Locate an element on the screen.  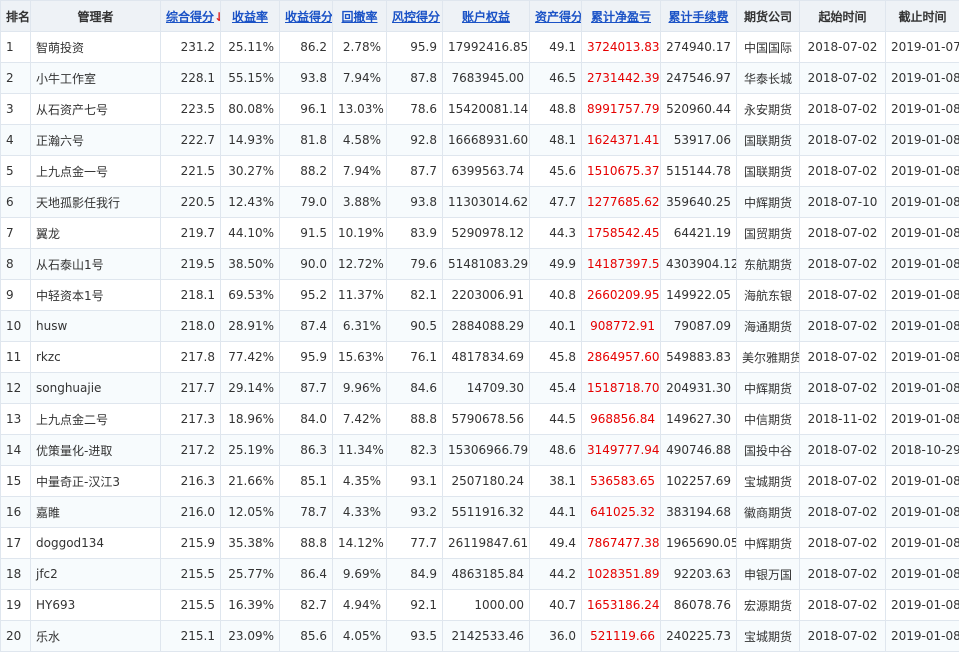
cell-manager: 智萌投资 is located at coordinates (96, 47).